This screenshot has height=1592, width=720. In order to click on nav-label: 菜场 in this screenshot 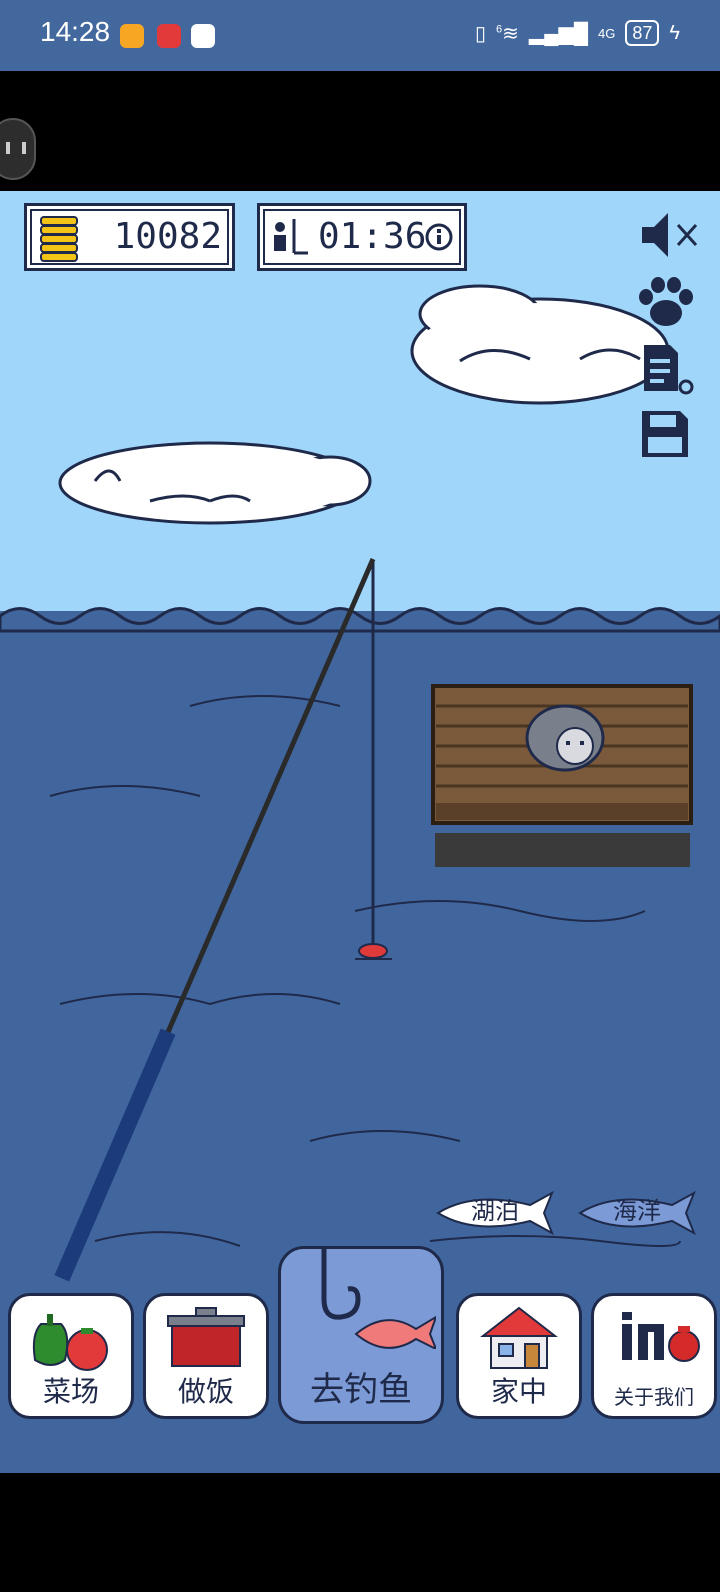, I will do `click(70, 1391)`.